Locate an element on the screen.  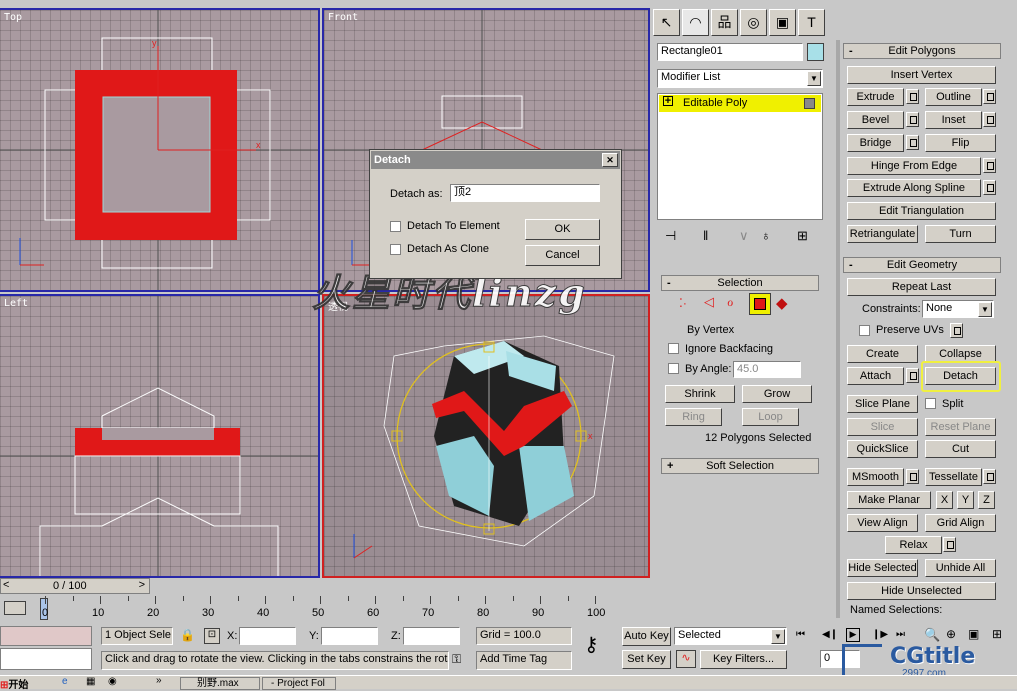
pin-stack-icon: ⊣ is located at coordinates (670, 236).